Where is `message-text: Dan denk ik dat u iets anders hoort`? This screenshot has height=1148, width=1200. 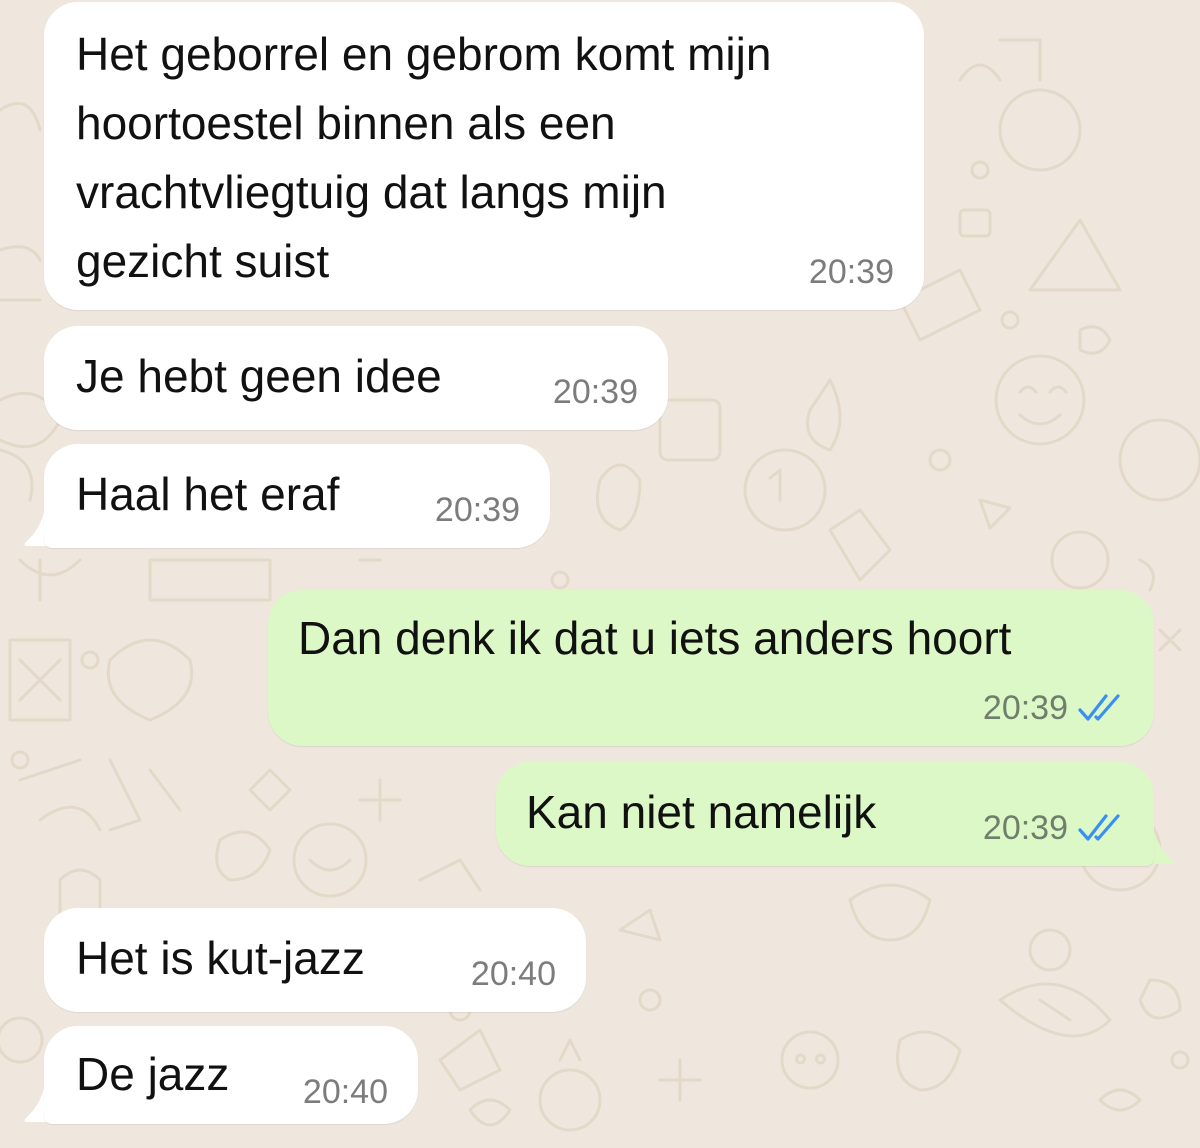
message-text: Dan denk ik dat u iets anders hoort is located at coordinates (655, 638).